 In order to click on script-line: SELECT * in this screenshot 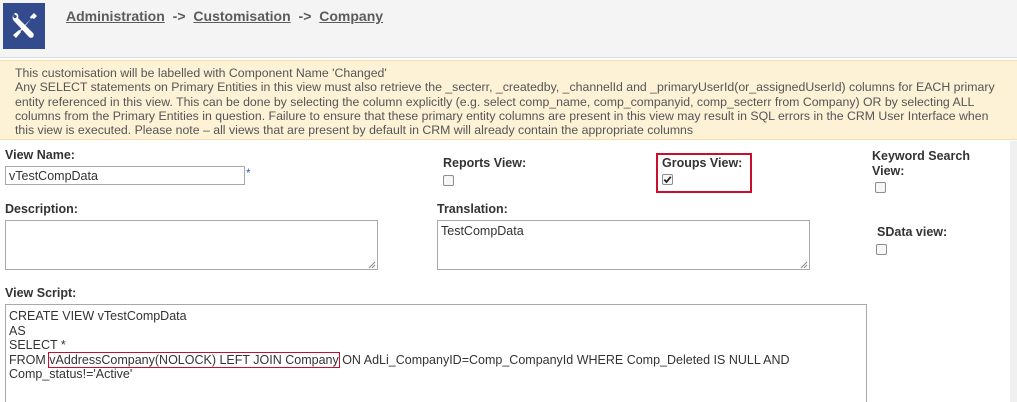, I will do `click(37, 345)`.